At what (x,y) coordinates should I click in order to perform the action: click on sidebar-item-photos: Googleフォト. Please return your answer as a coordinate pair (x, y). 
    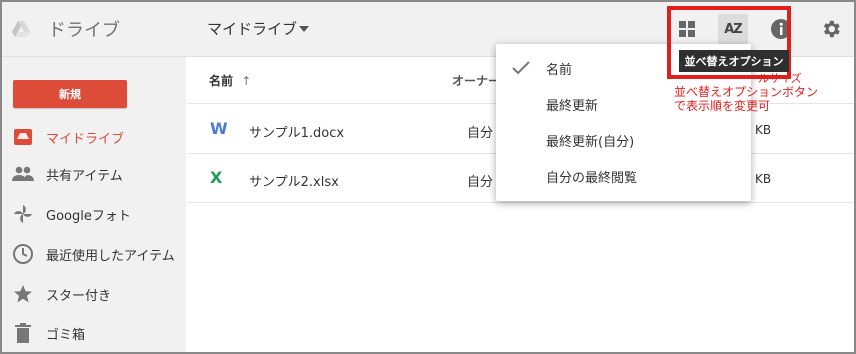
    Looking at the image, I should click on (94, 214).